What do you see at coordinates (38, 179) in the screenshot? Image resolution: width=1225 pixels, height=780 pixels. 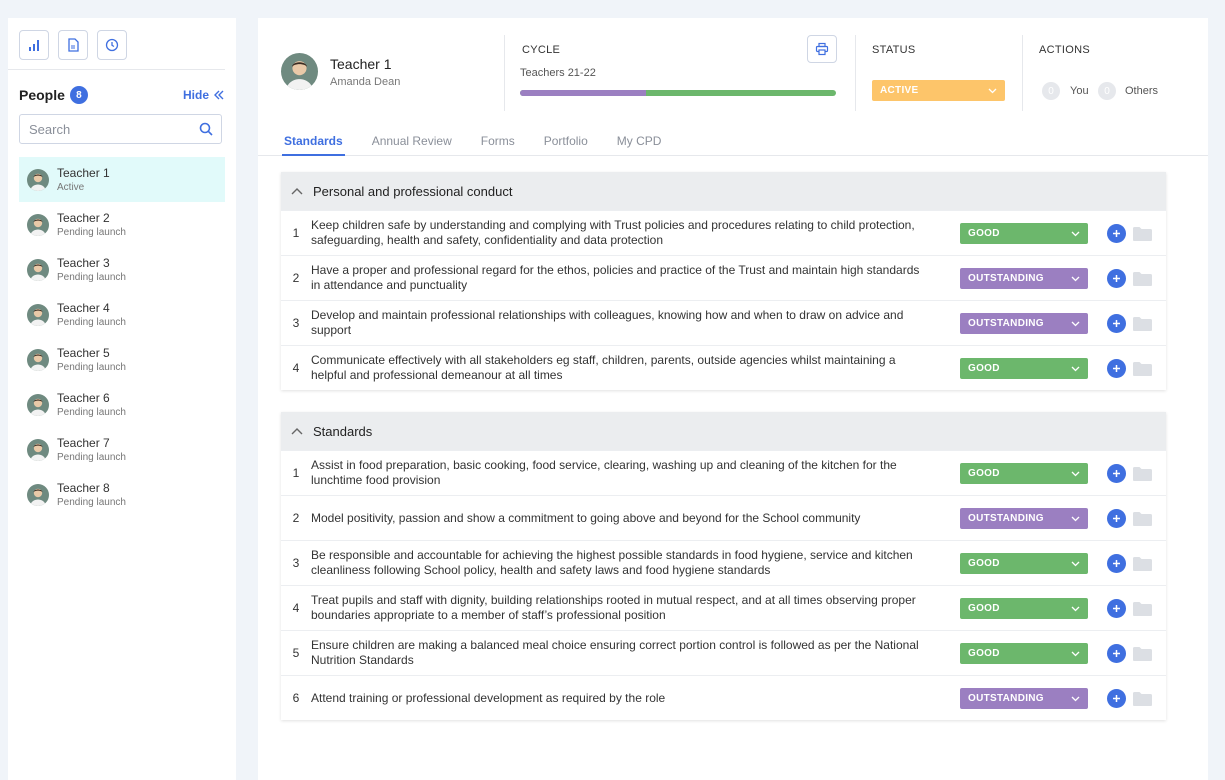 I see `avatar` at bounding box center [38, 179].